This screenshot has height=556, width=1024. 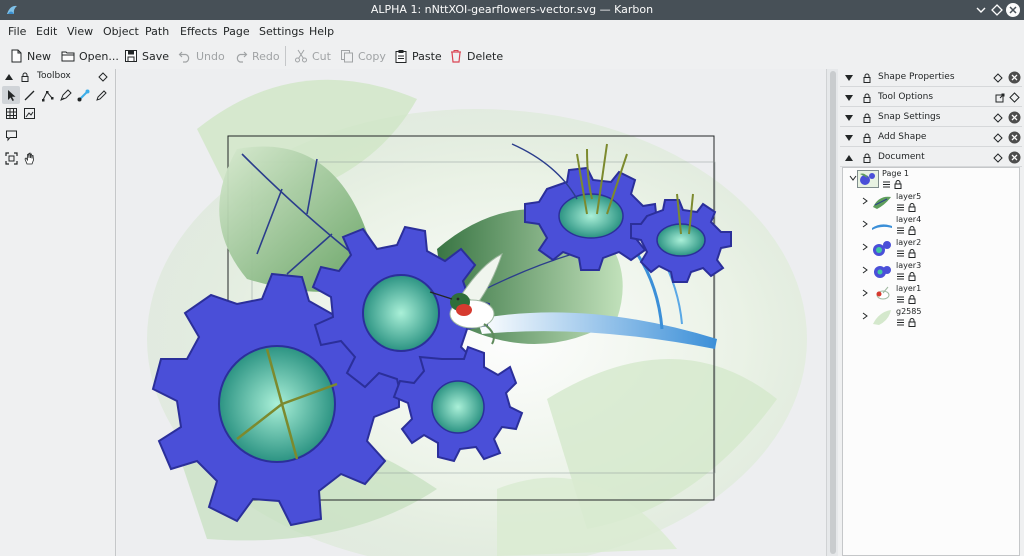 I want to click on zoom-fit-tool, so click(x=11, y=158).